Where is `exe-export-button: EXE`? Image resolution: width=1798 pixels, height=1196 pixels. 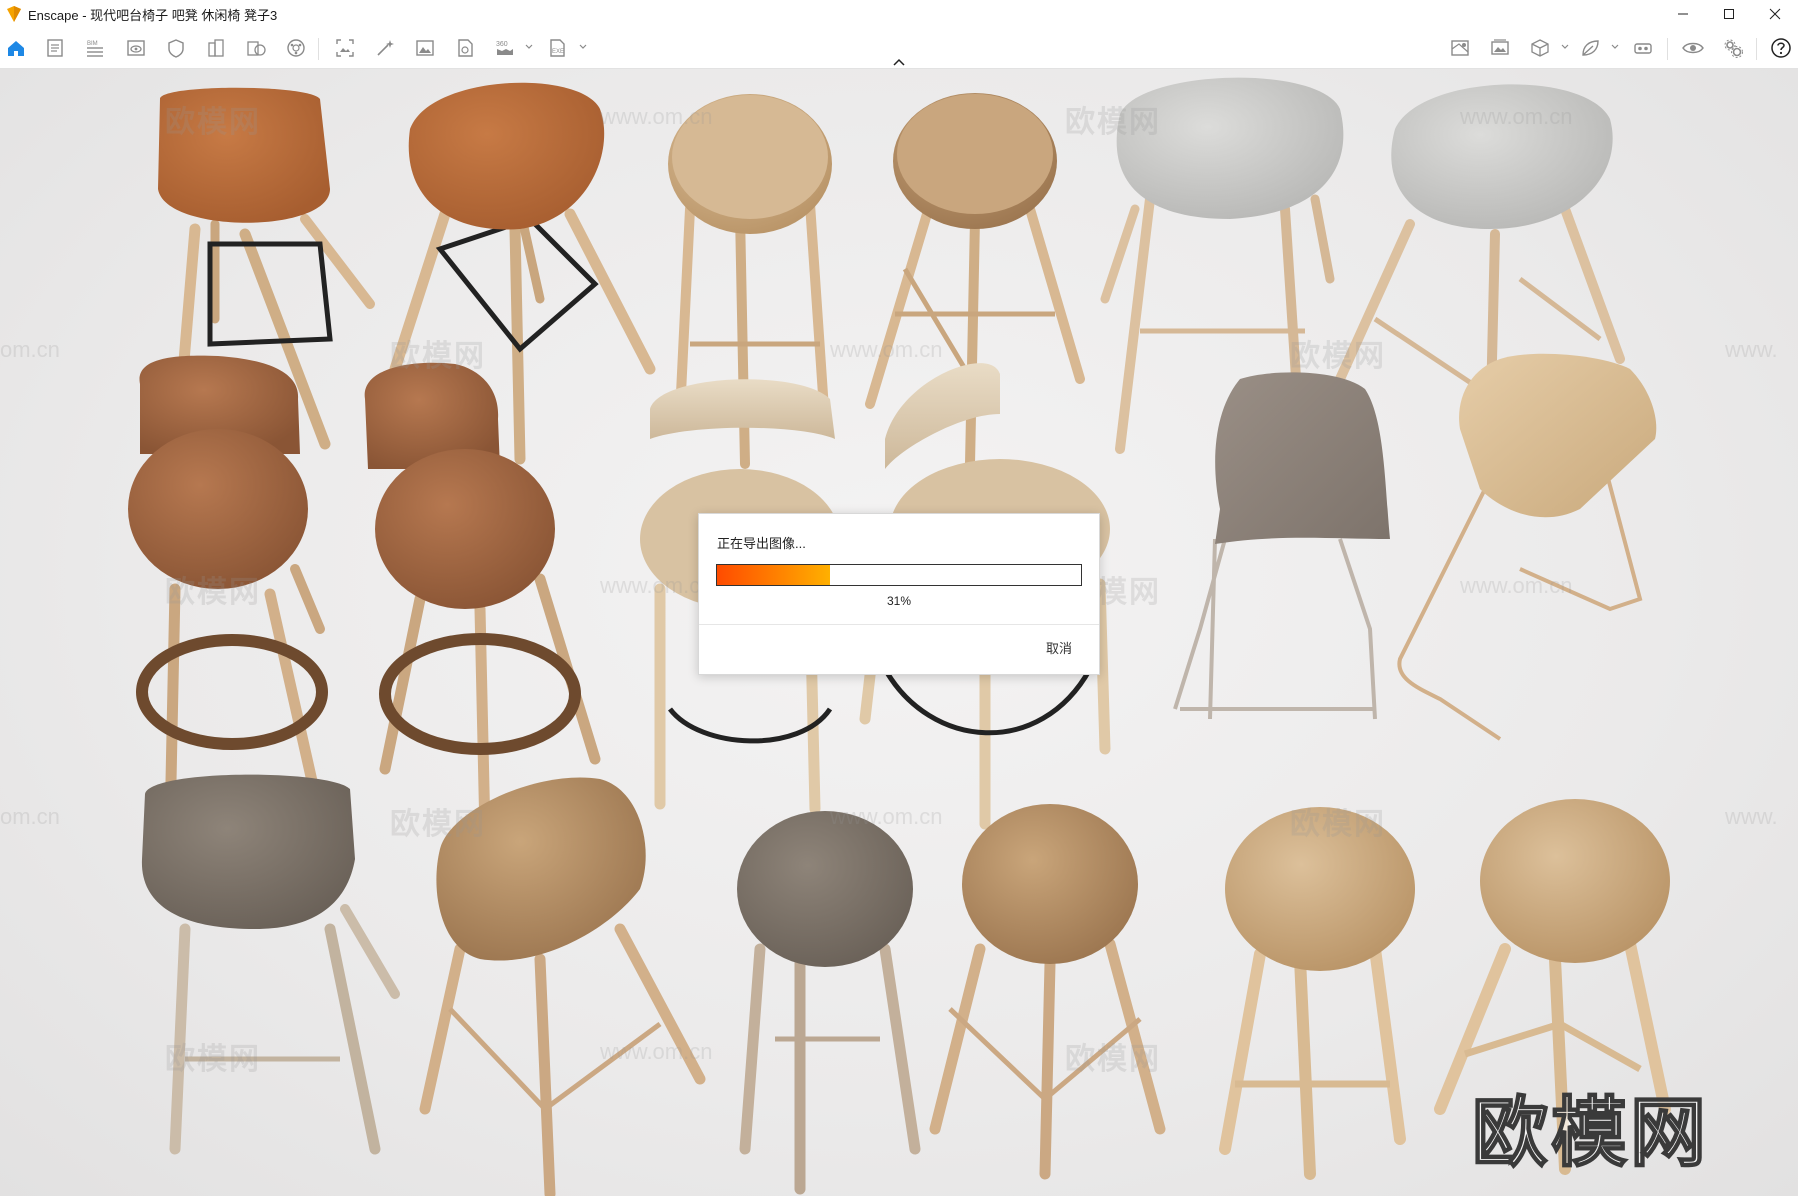 exe-export-button: EXE is located at coordinates (557, 48).